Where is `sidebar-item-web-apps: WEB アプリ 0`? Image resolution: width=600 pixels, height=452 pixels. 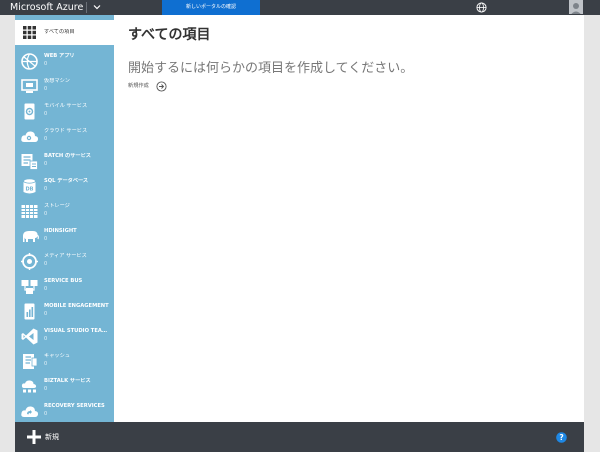
sidebar-item-web-apps: WEB アプリ 0 is located at coordinates (64, 61).